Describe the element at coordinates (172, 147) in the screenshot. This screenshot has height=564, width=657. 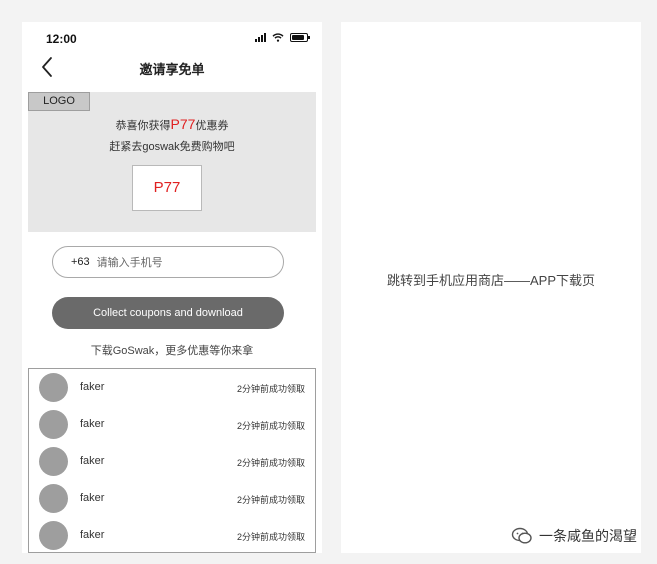
I see `shop-message: 赶紧去goswak免费购物吧` at that location.